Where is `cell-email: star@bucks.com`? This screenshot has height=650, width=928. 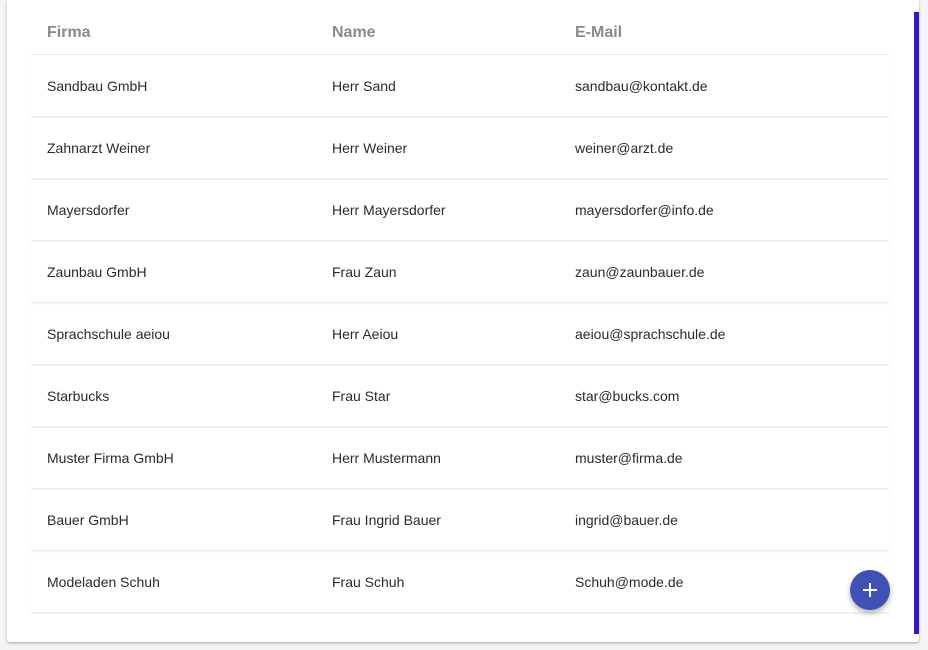
cell-email: star@bucks.com is located at coordinates (627, 395).